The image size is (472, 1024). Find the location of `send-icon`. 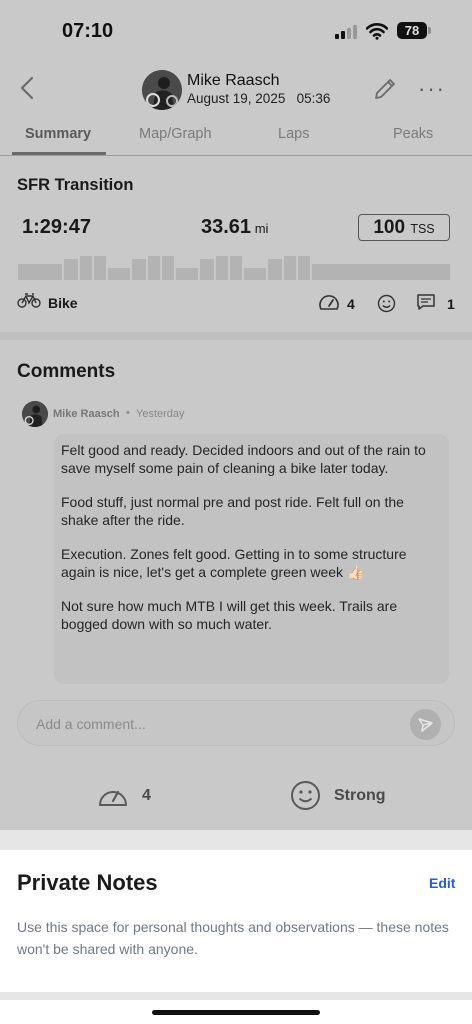

send-icon is located at coordinates (425, 725).